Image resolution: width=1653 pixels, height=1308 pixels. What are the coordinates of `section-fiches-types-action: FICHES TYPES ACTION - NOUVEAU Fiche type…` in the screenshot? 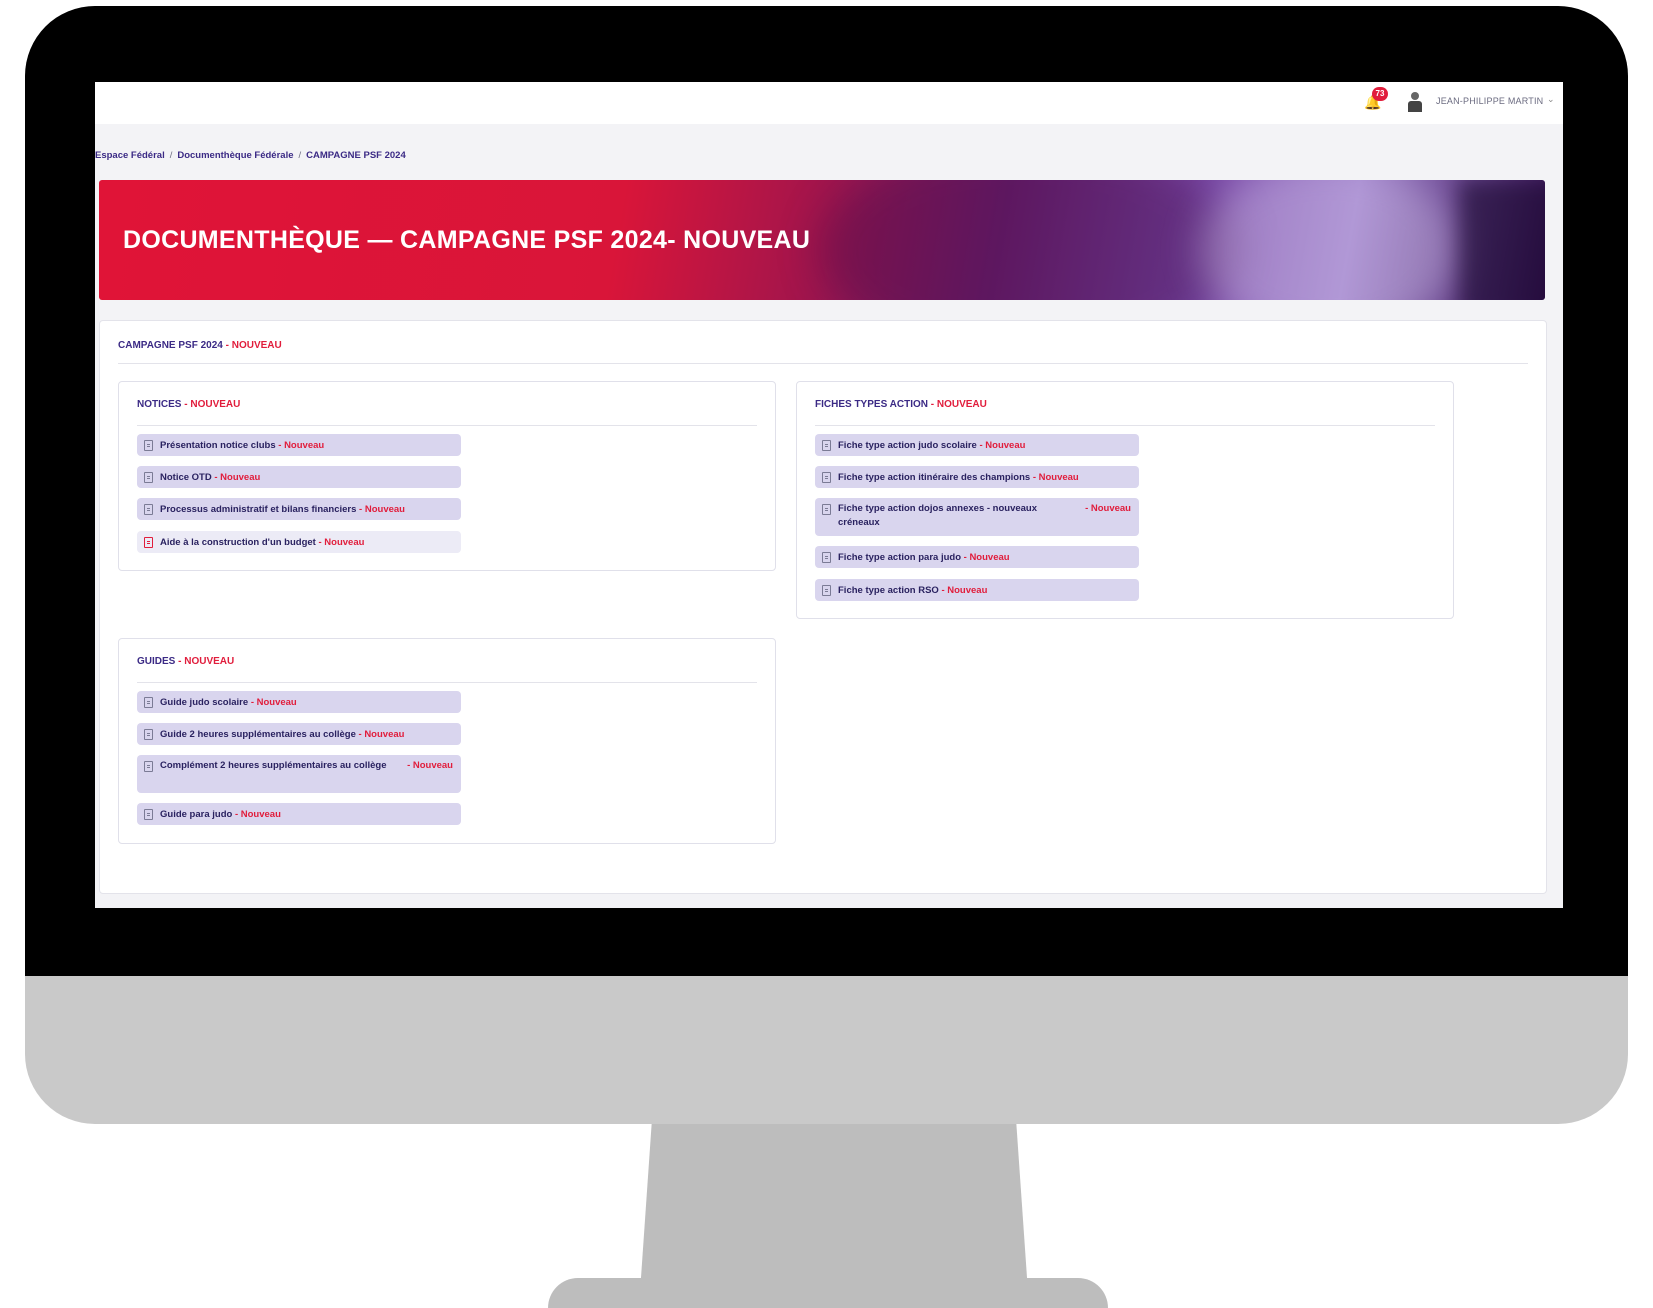 It's located at (1125, 500).